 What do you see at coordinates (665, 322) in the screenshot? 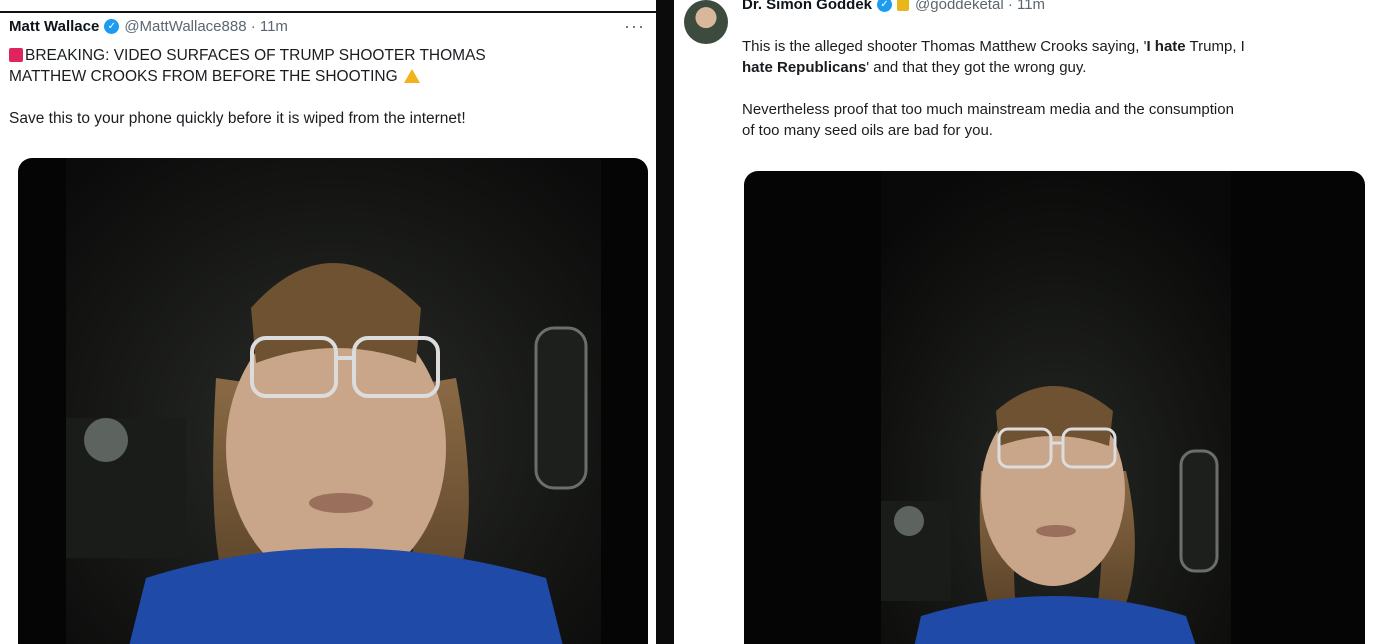
I see `panel-divider` at bounding box center [665, 322].